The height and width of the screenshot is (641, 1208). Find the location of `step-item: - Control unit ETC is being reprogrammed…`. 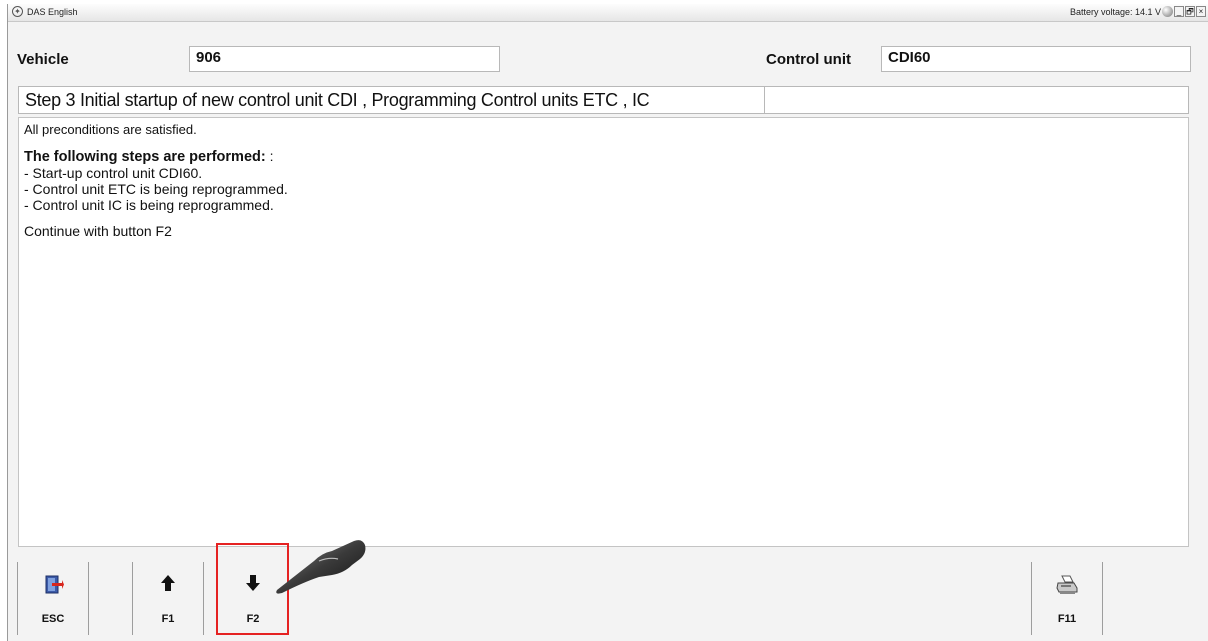

step-item: - Control unit ETC is being reprogrammed… is located at coordinates (156, 189).